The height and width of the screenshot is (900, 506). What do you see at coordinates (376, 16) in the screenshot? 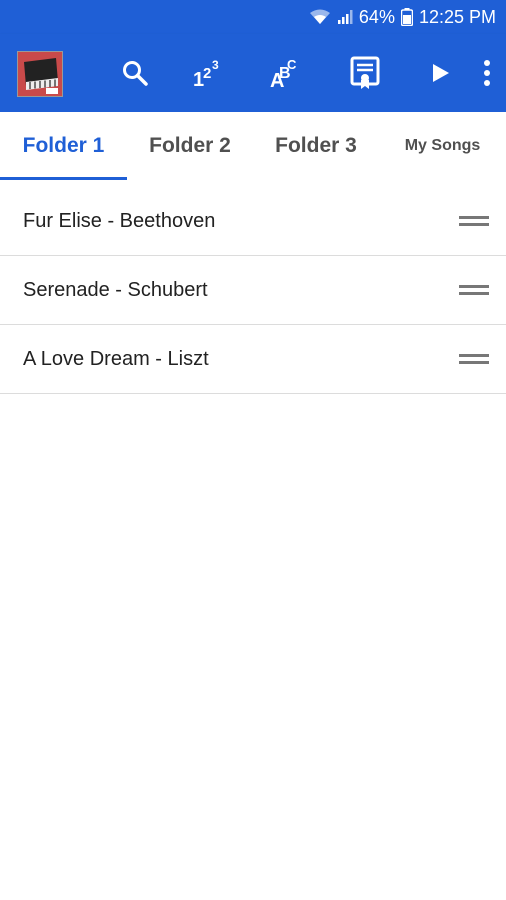
I see `battery-percent: 64%` at bounding box center [376, 16].